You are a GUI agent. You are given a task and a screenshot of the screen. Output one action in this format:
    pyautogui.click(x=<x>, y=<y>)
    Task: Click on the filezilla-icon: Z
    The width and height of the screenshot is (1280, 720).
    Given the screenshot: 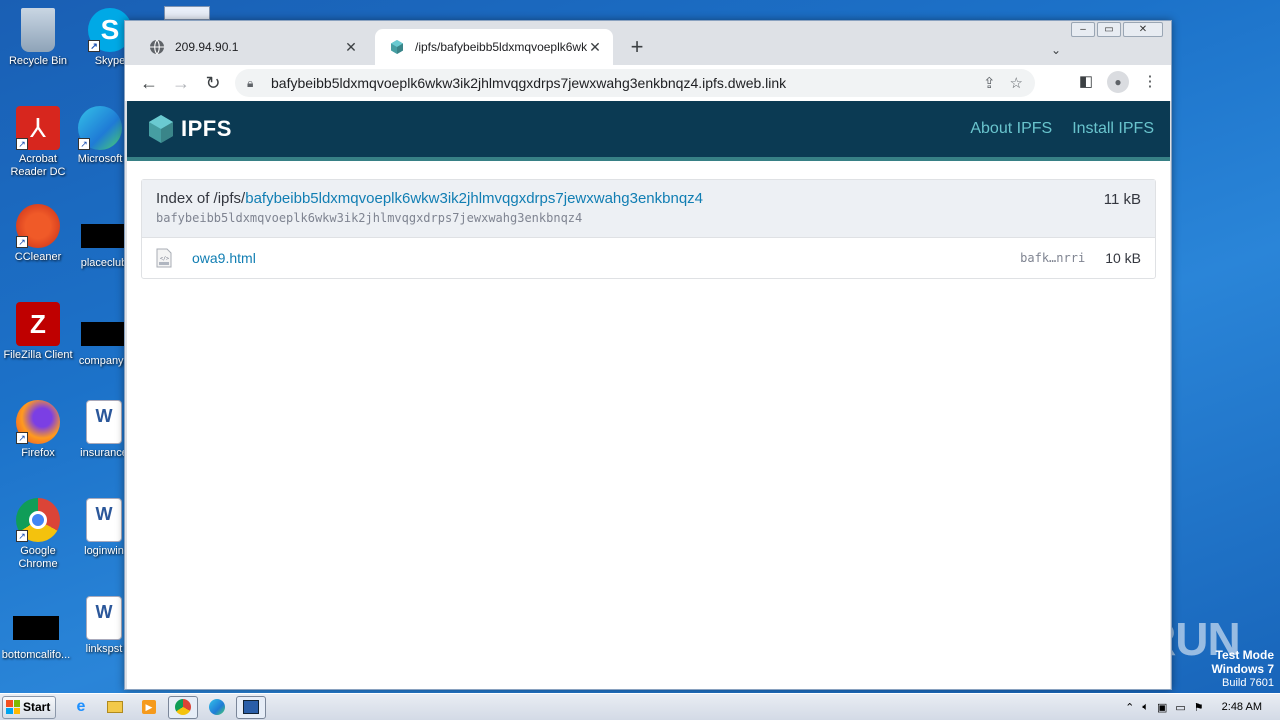 What is the action you would take?
    pyautogui.click(x=38, y=324)
    